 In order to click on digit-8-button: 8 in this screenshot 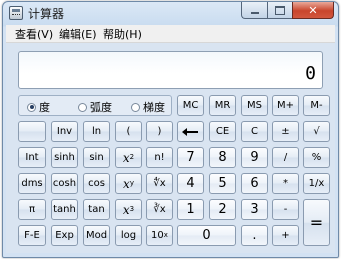, I will do `click(222, 157)`.